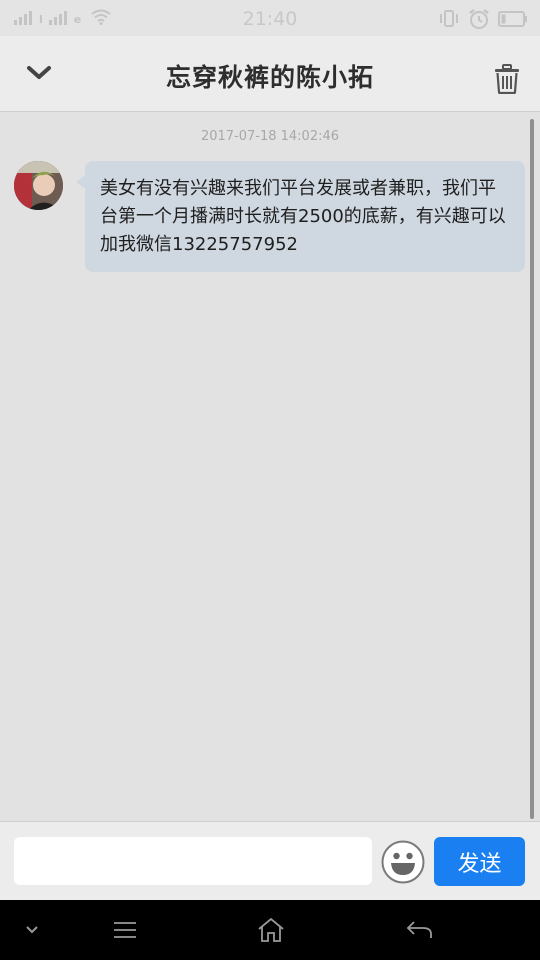  I want to click on battery-icon, so click(512, 19).